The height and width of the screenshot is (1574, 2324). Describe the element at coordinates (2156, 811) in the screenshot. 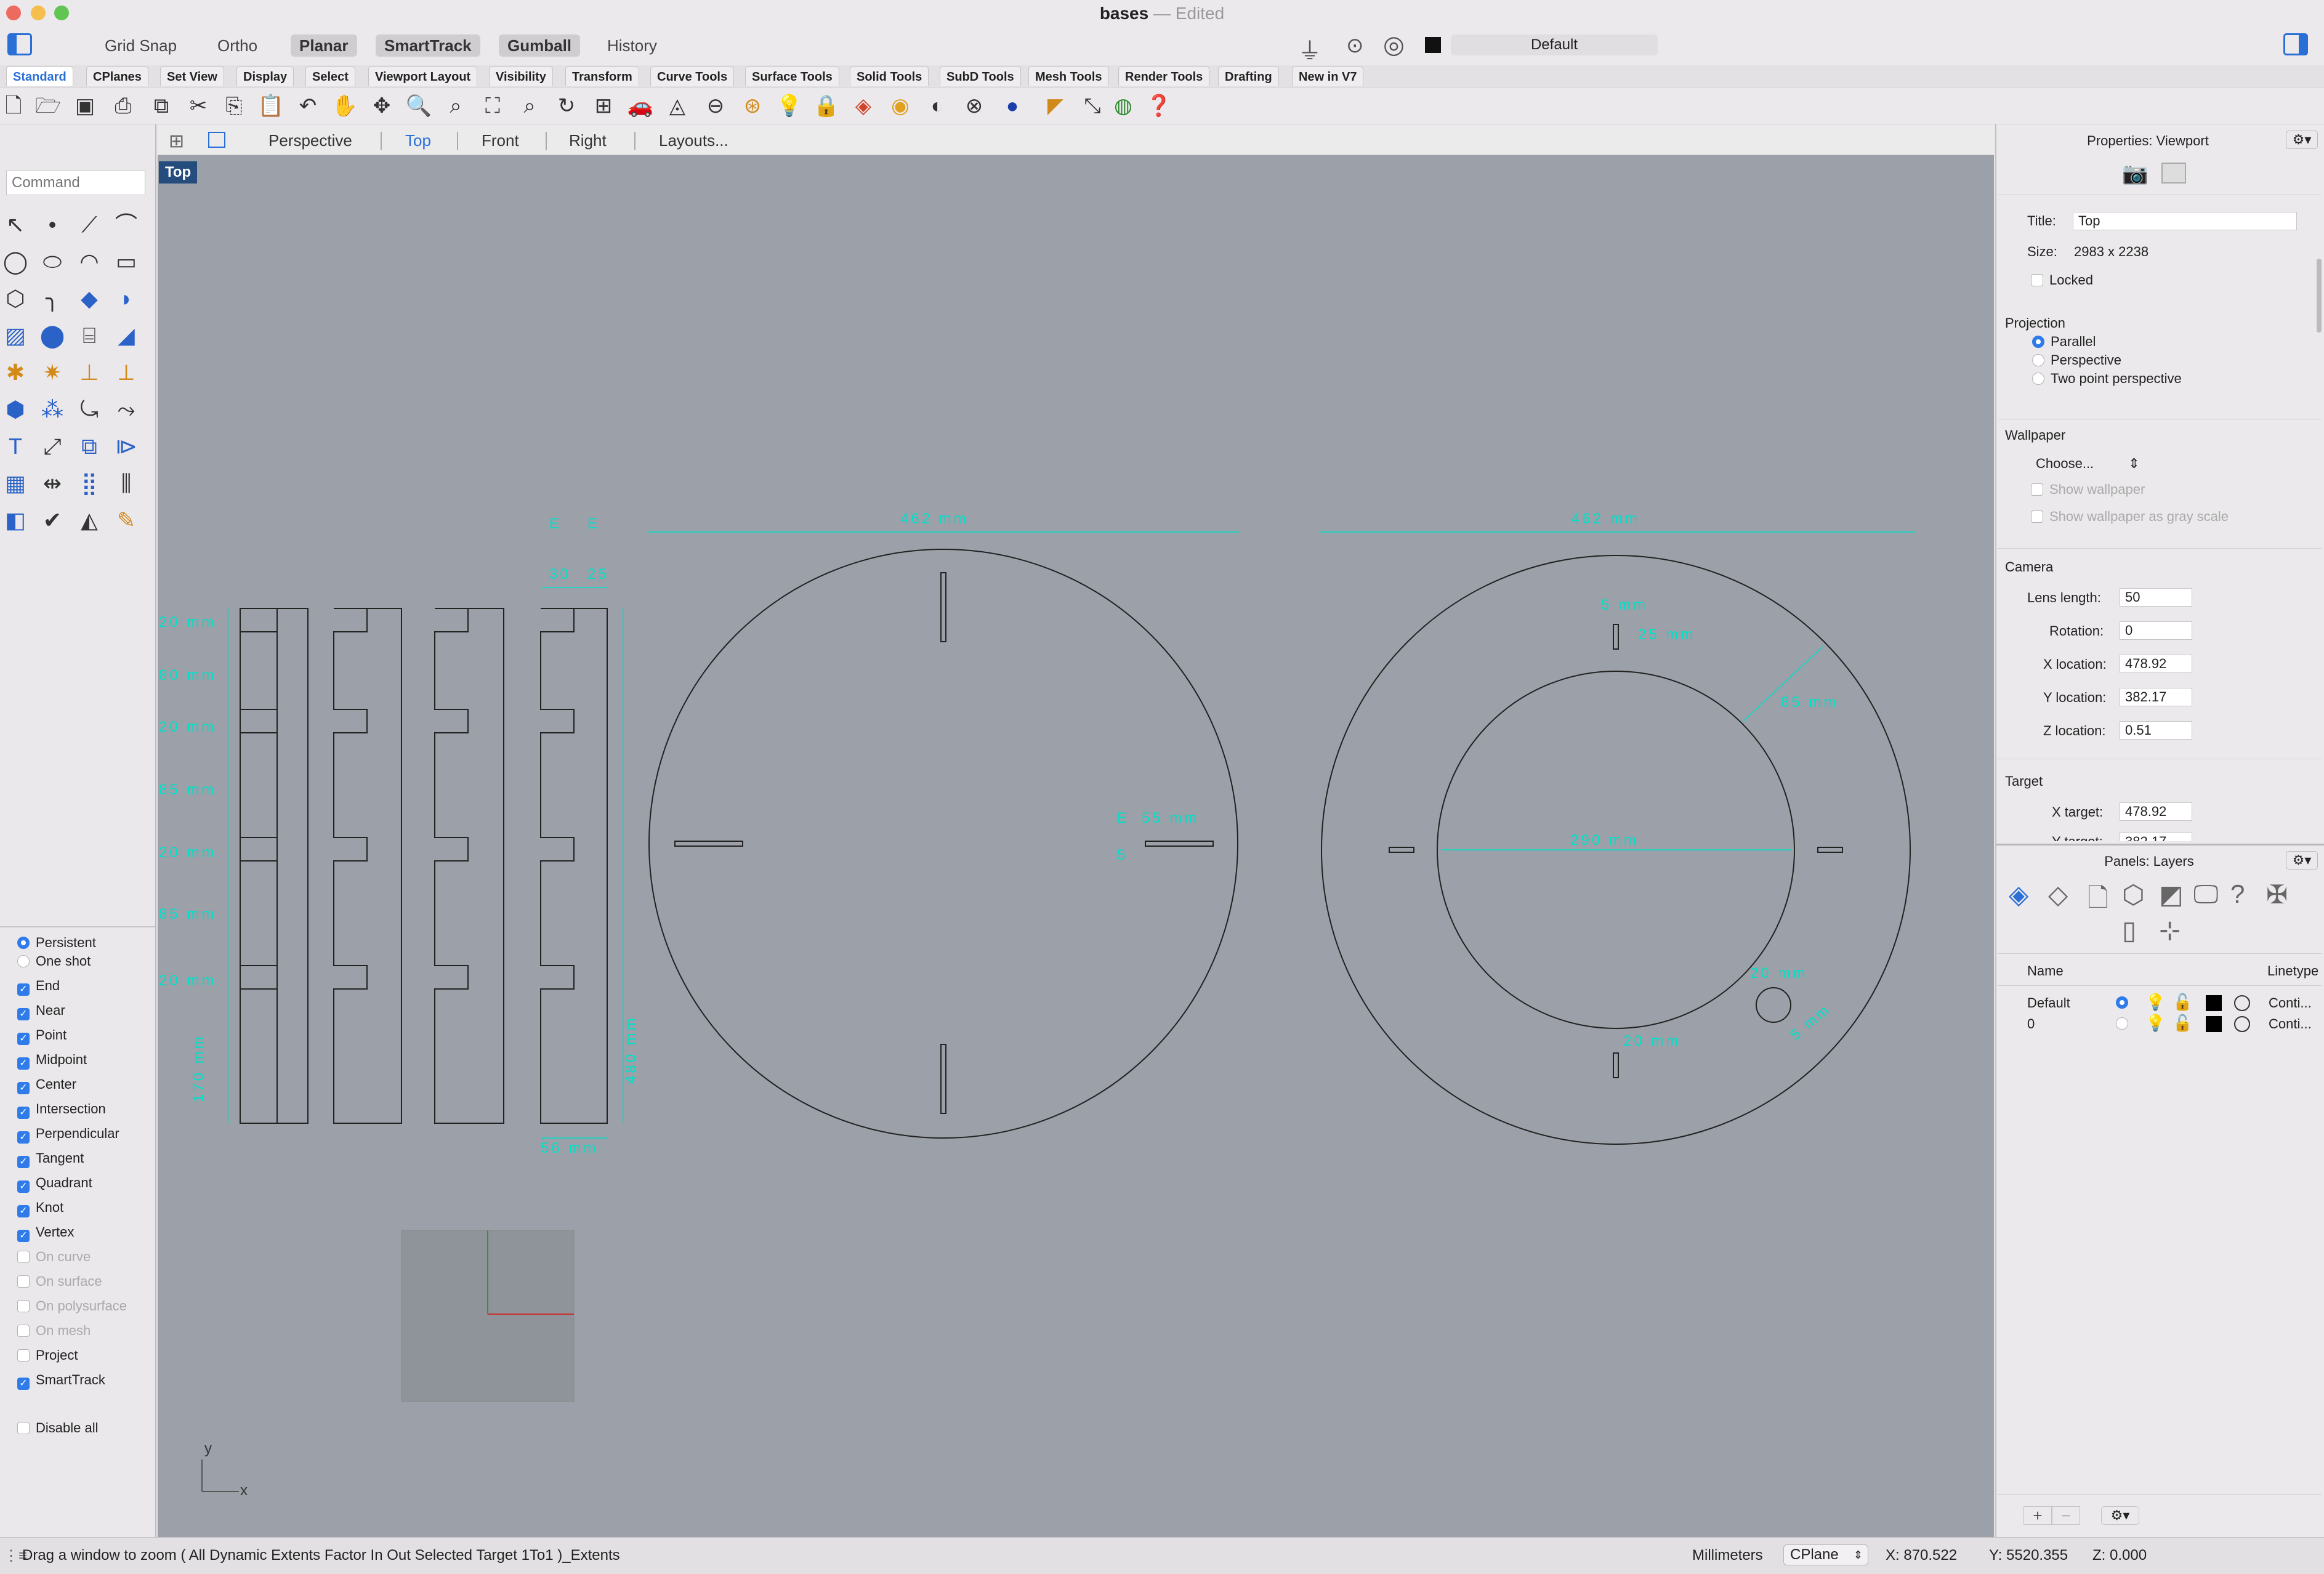

I see `xtarget-input: 478.92` at that location.